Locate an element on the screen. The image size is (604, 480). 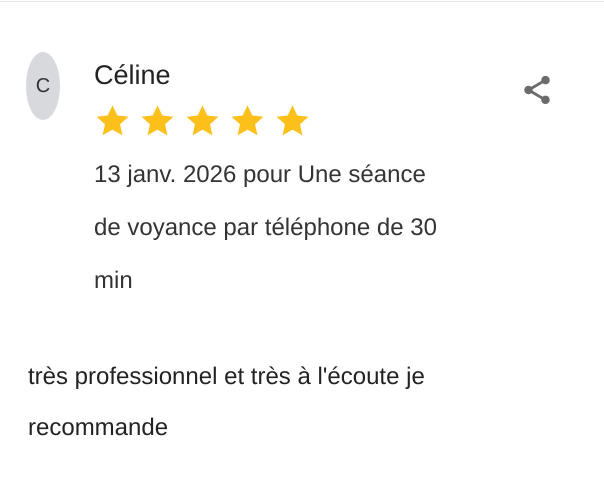
review-comment: très professionnel et très à l'écoute je recommande is located at coordinates (226, 402).